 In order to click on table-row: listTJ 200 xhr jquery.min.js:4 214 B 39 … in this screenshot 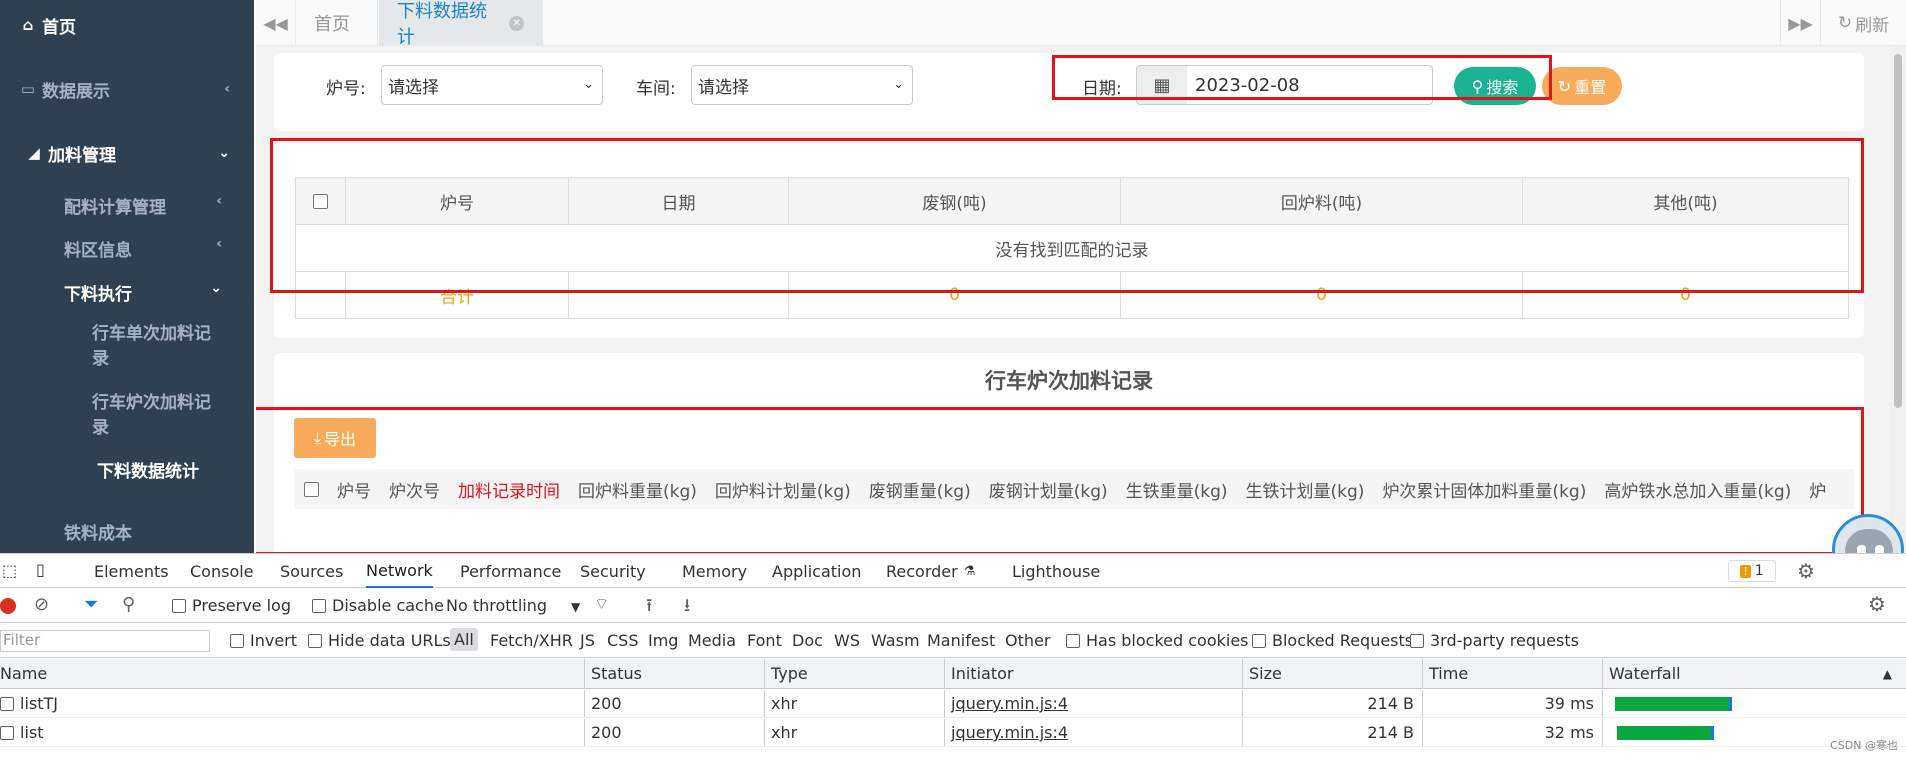, I will do `click(953, 704)`.